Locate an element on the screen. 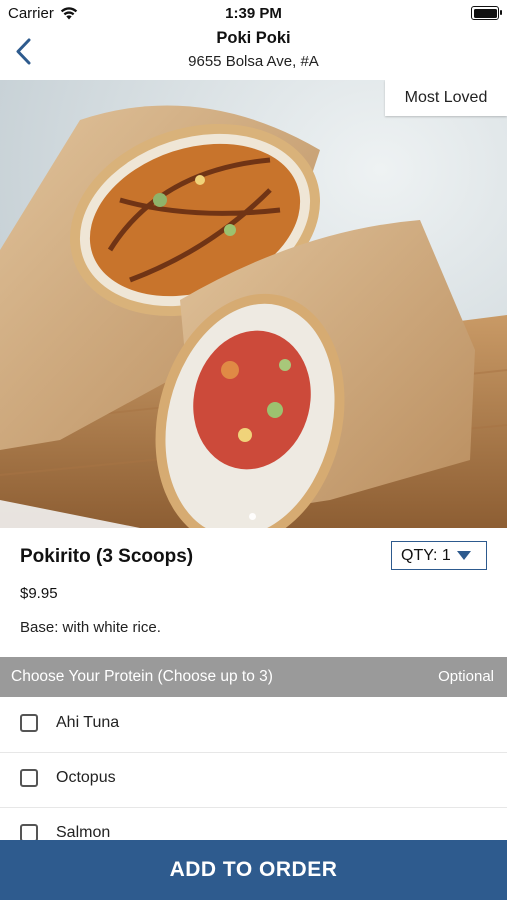  navigation-bar: Poki Poki 9655 Bolsa Ave, #A is located at coordinates (253, 53).